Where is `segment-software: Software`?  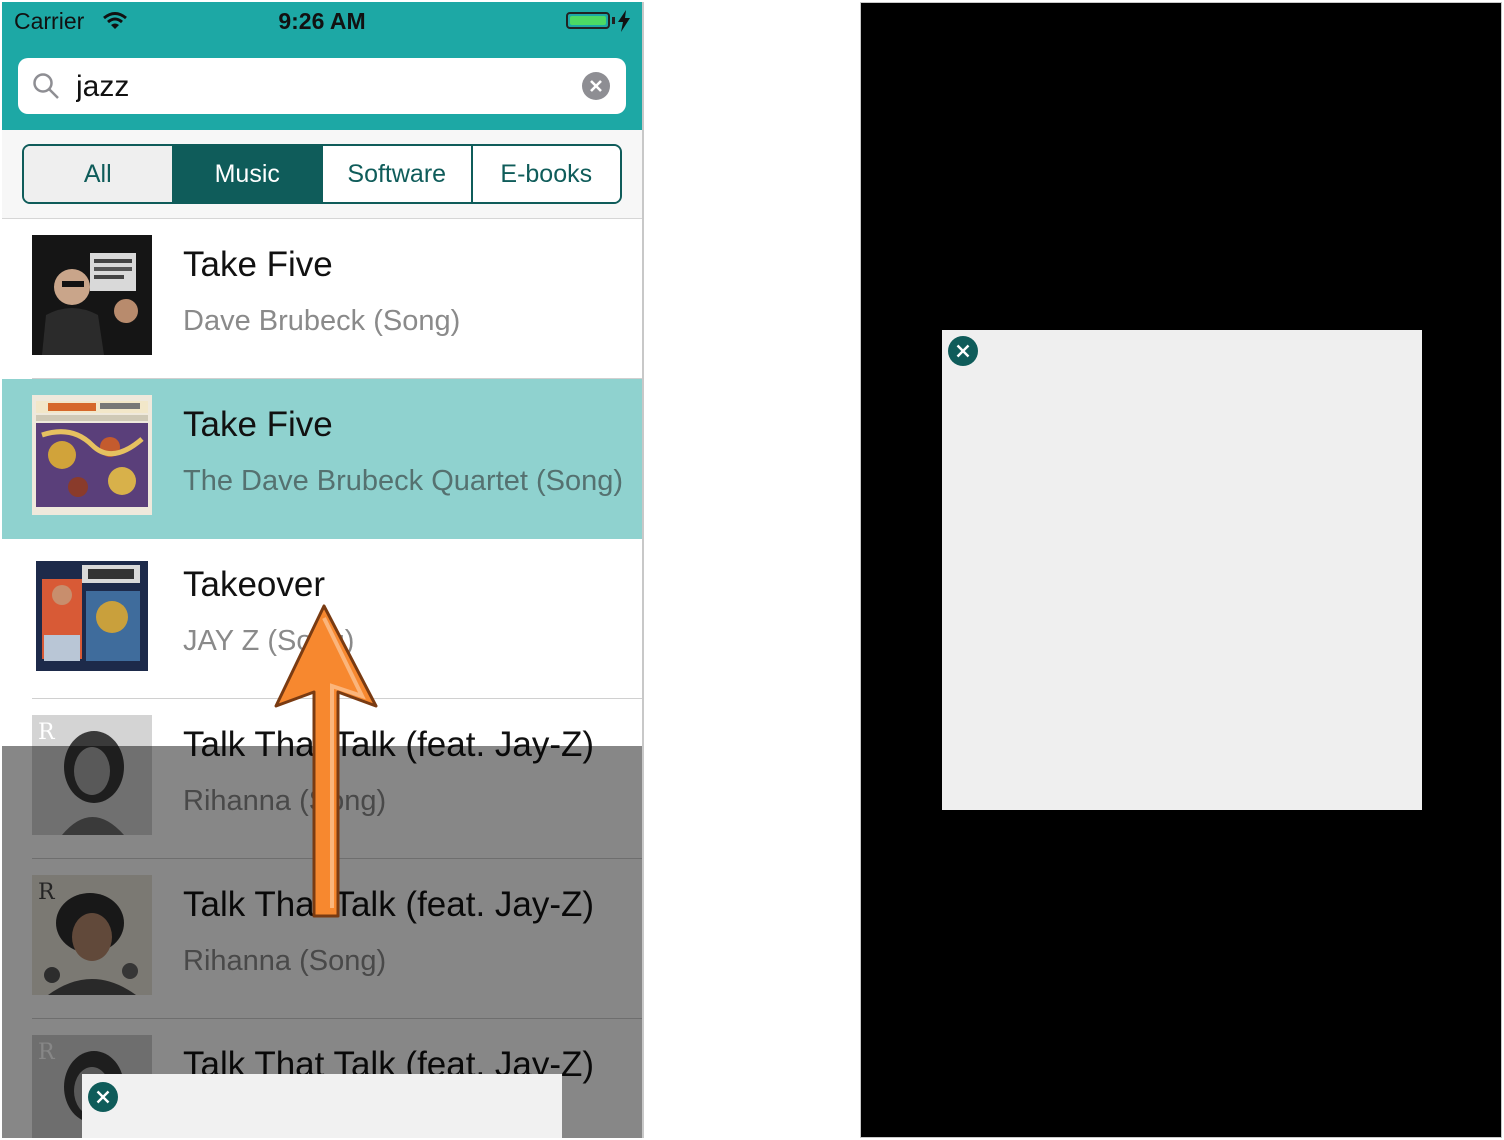 segment-software: Software is located at coordinates (396, 174).